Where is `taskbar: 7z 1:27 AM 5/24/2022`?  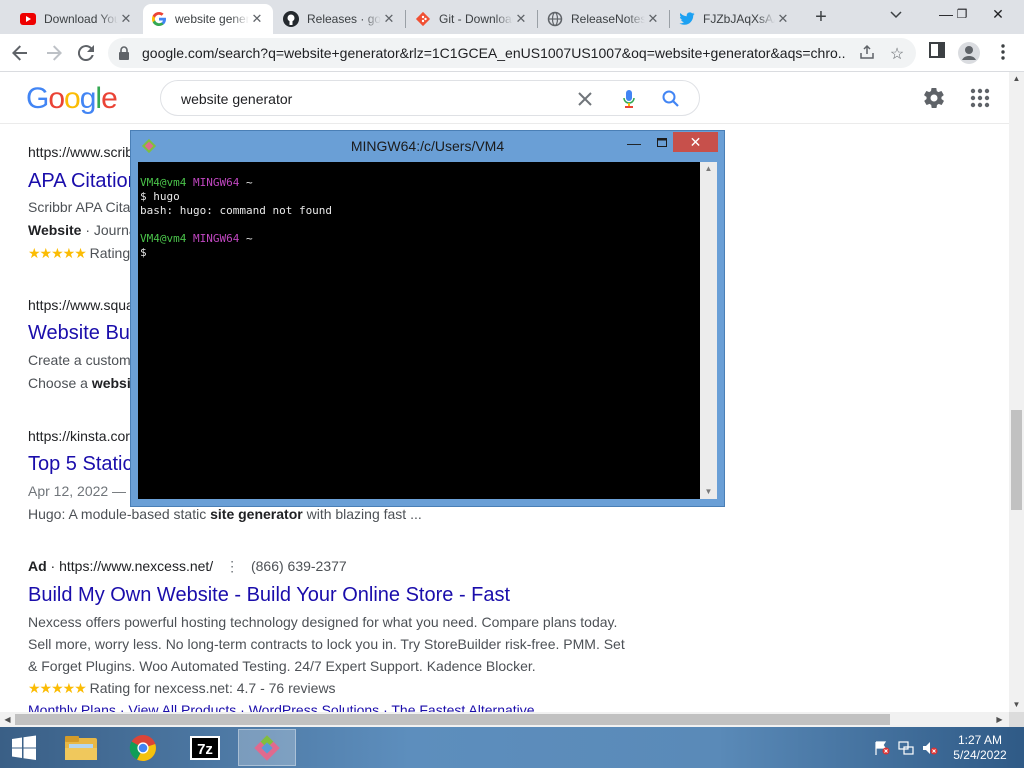 taskbar: 7z 1:27 AM 5/24/2022 is located at coordinates (512, 747).